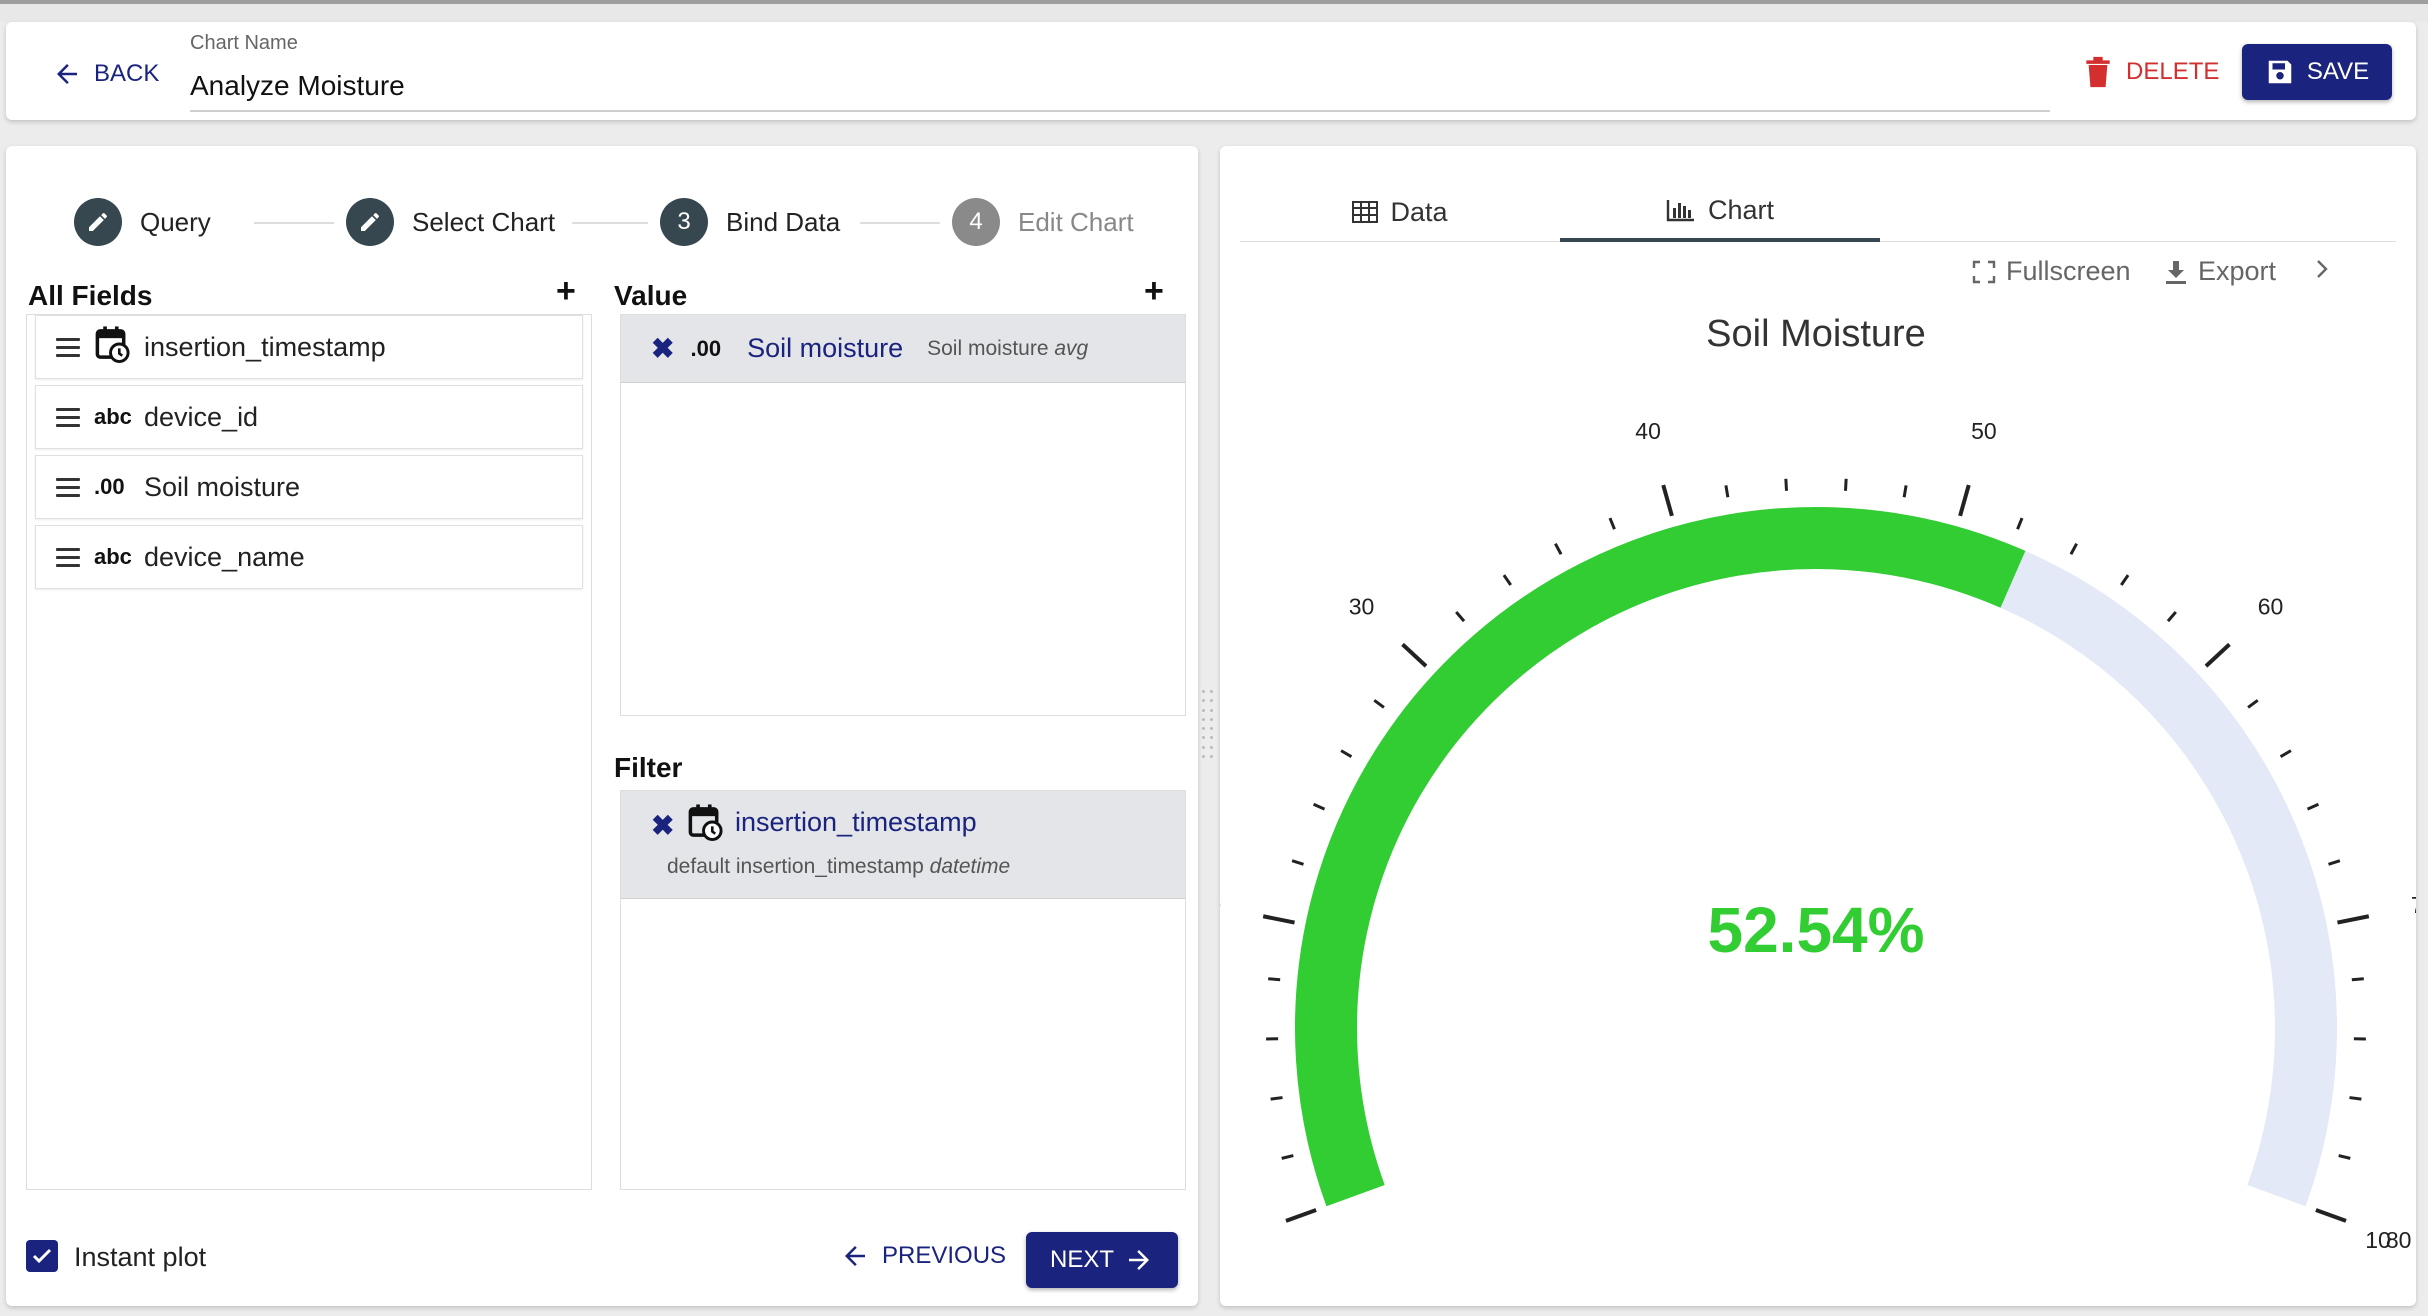 This screenshot has height=1316, width=2428. I want to click on add-field-plus-icon: +, so click(566, 291).